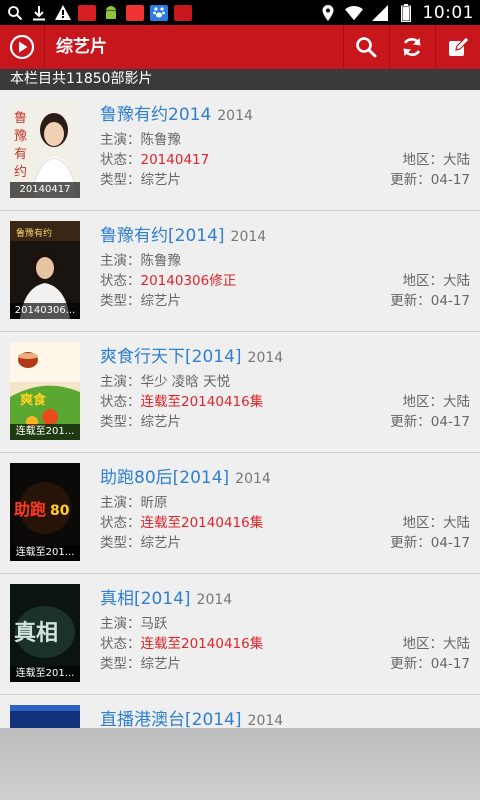 The image size is (480, 800). What do you see at coordinates (34, 233) in the screenshot?
I see `svg-text: 鲁豫有约` at bounding box center [34, 233].